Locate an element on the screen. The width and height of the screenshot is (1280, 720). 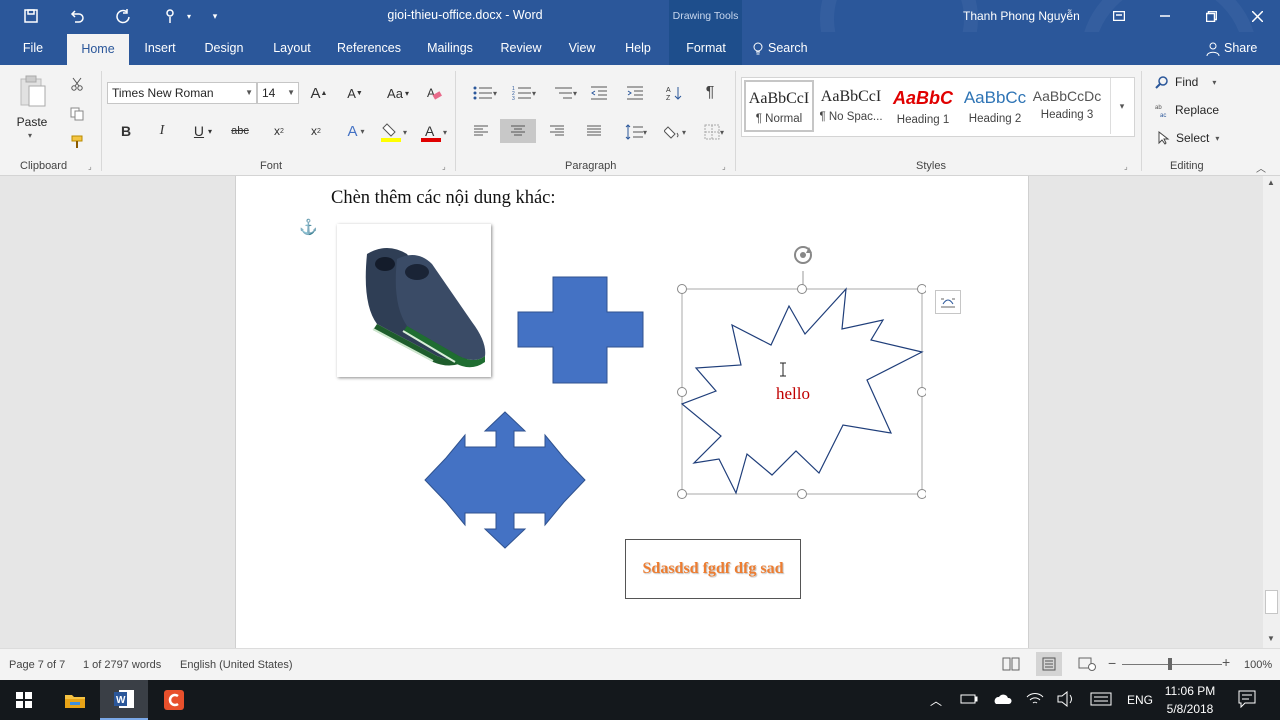
styles-more-icon: ▾ is located at coordinates (1121, 106).